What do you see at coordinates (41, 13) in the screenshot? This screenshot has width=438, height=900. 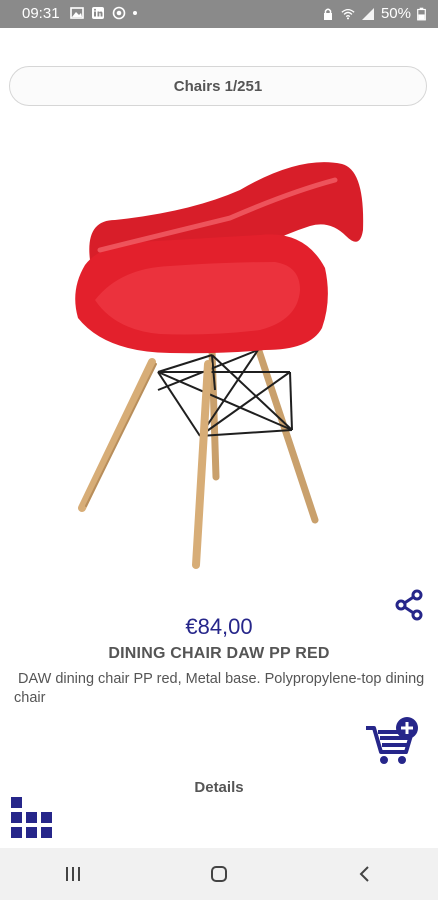 I see `status-time: 09:31` at bounding box center [41, 13].